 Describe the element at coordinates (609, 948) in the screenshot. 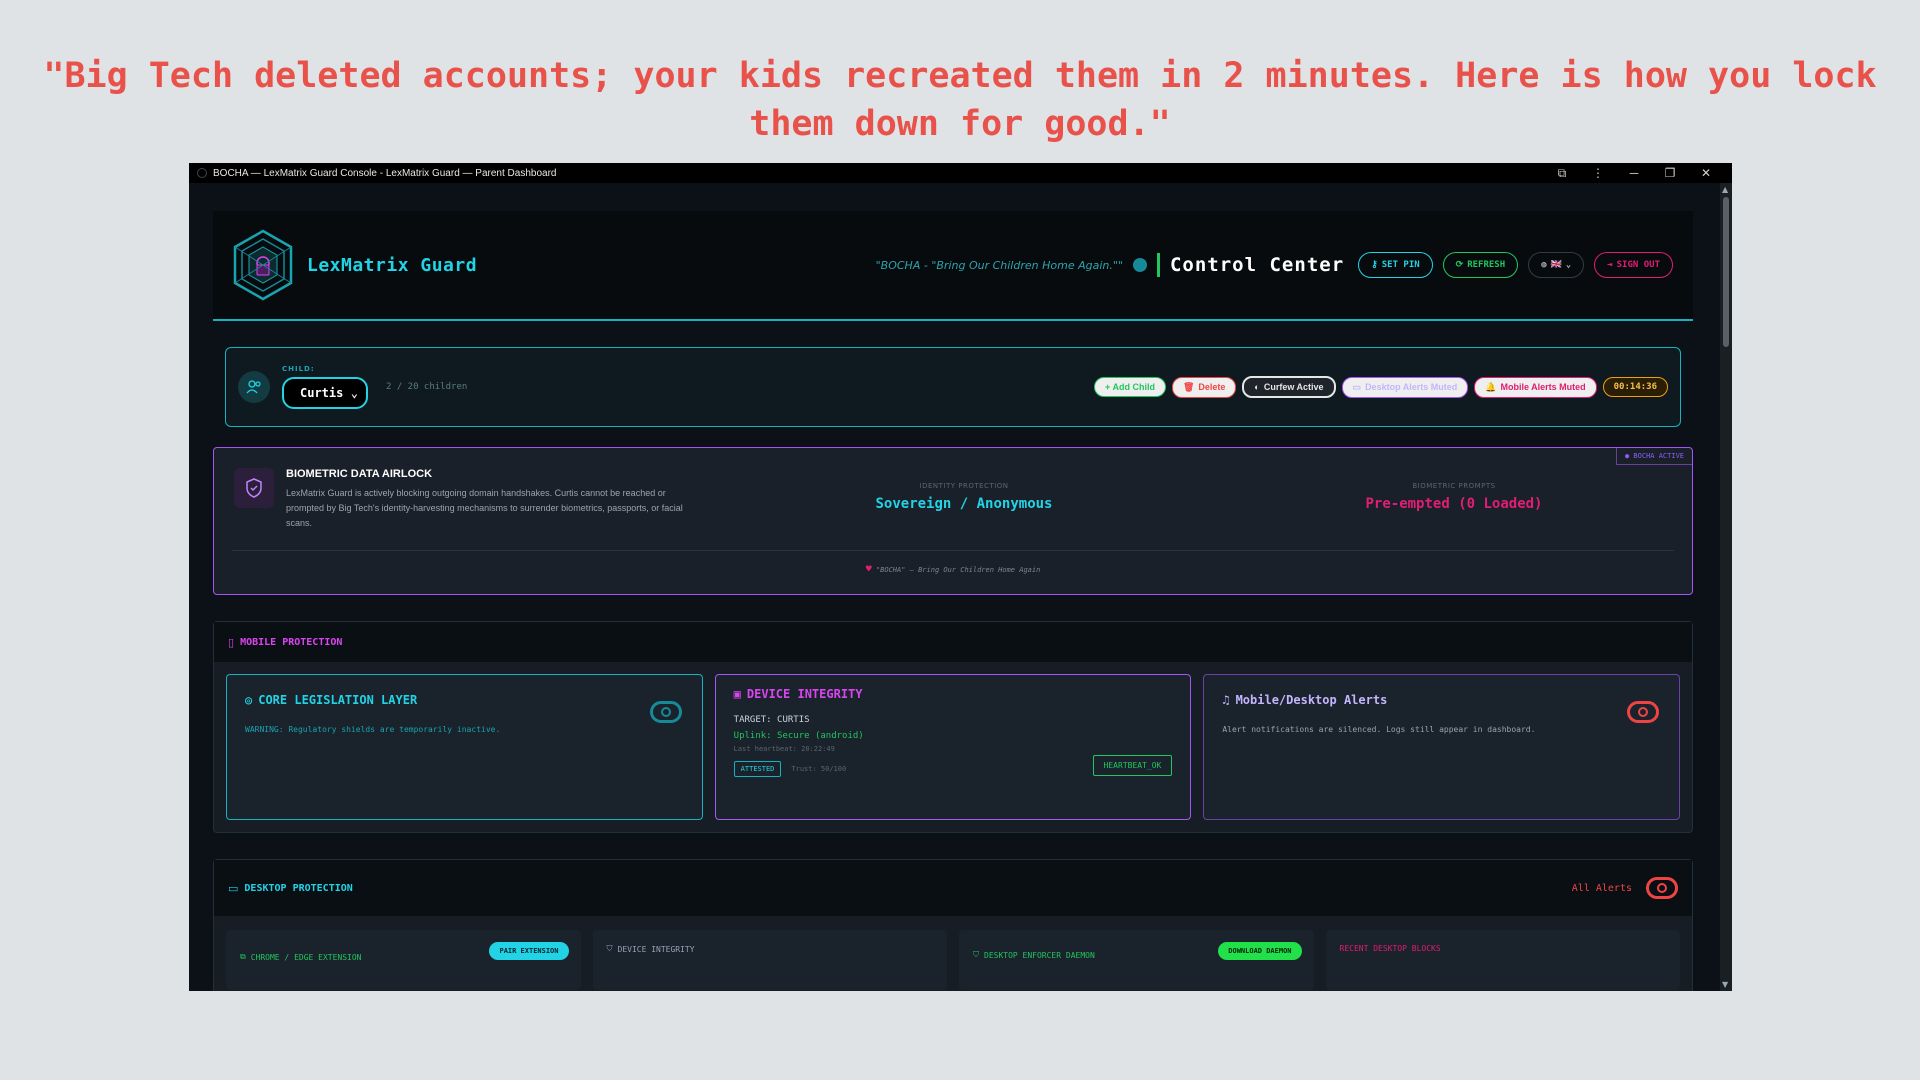

I see `shield-icon: ⛉` at that location.